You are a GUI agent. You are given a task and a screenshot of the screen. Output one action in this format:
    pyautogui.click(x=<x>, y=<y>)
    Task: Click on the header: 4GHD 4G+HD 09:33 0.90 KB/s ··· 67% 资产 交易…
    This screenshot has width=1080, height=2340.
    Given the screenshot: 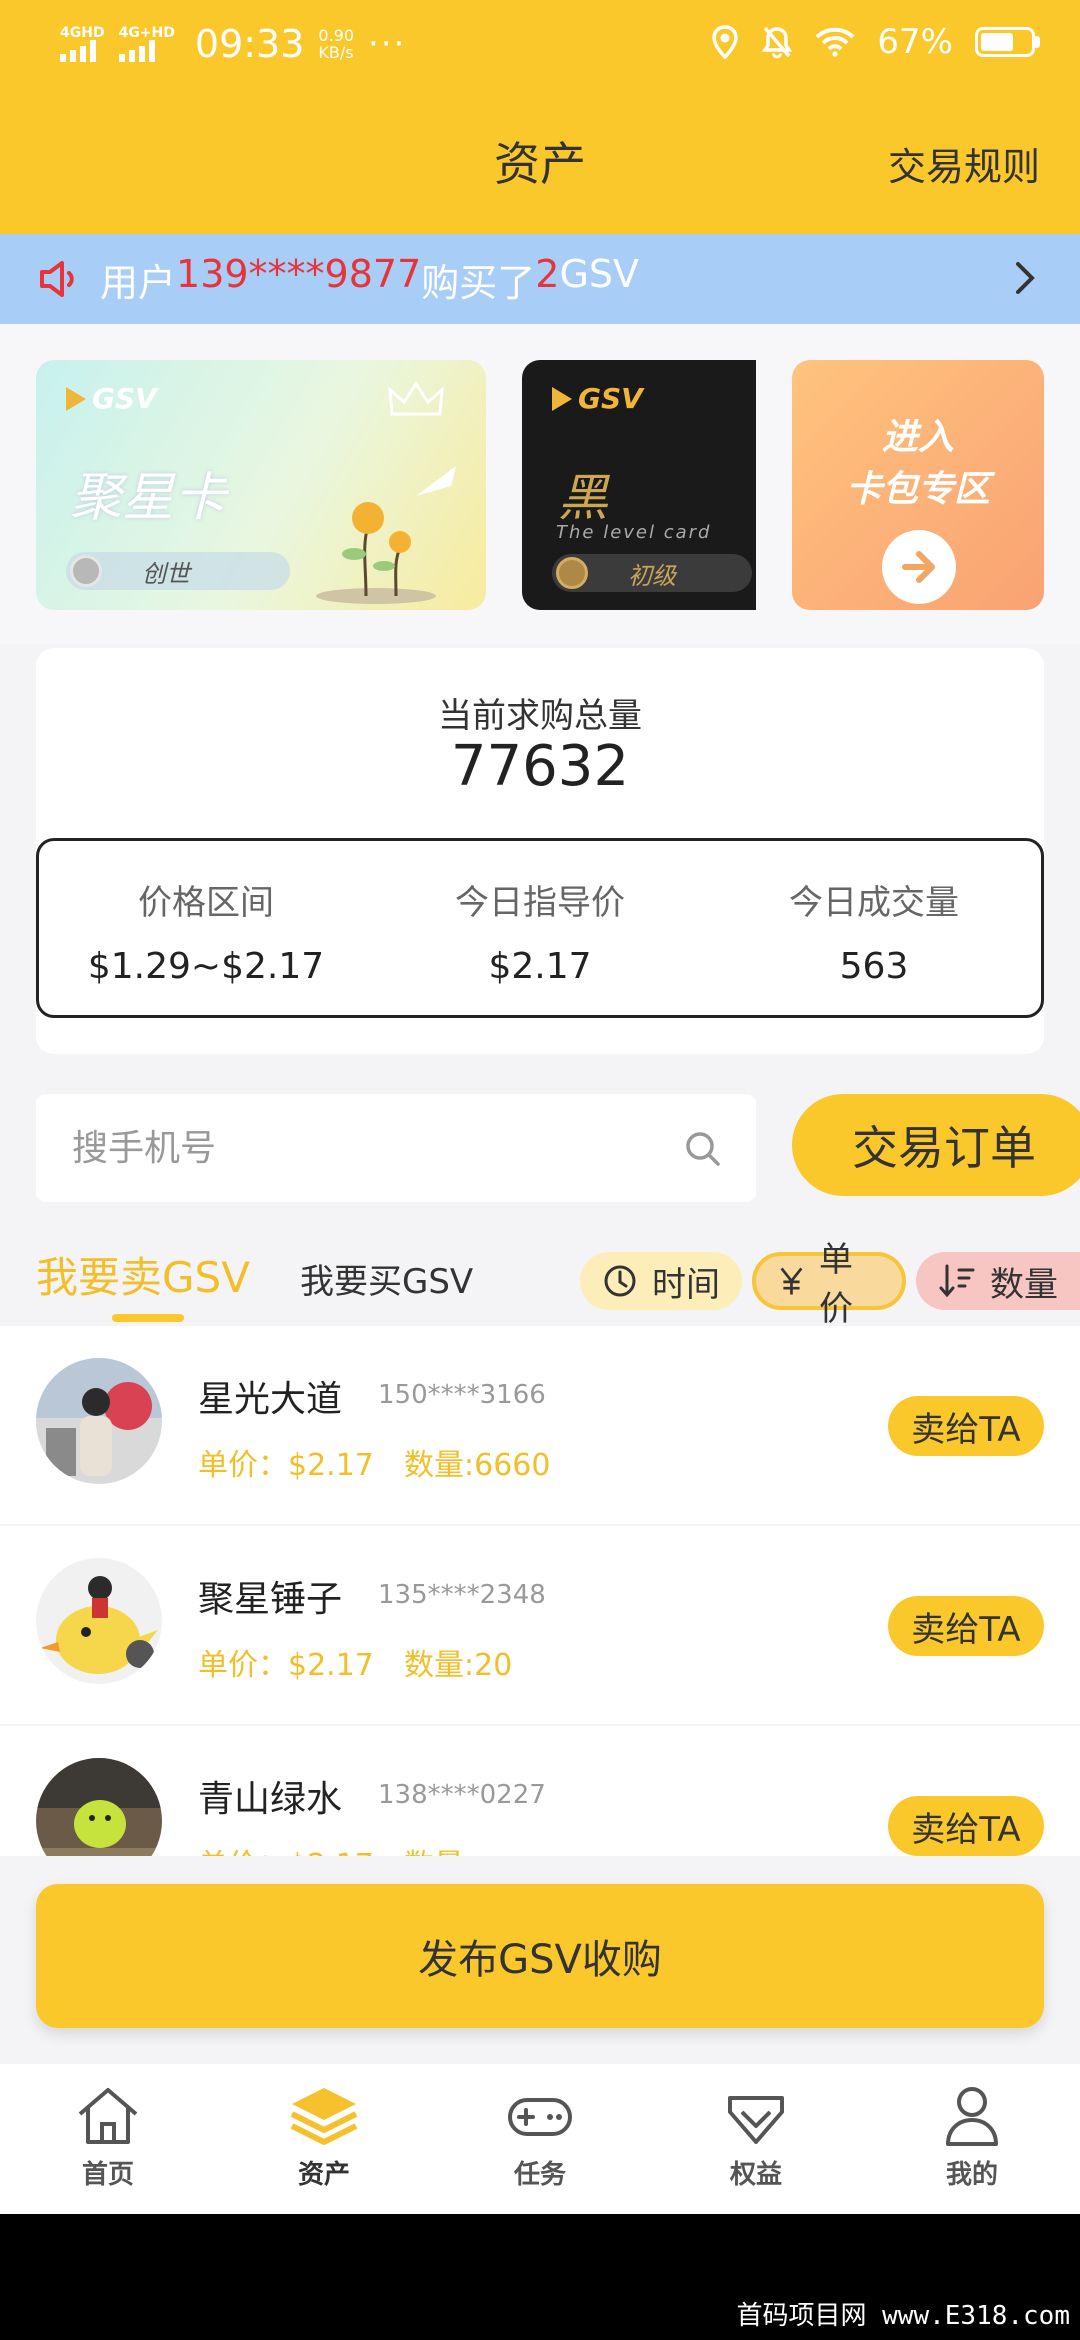 What is the action you would take?
    pyautogui.click(x=540, y=117)
    